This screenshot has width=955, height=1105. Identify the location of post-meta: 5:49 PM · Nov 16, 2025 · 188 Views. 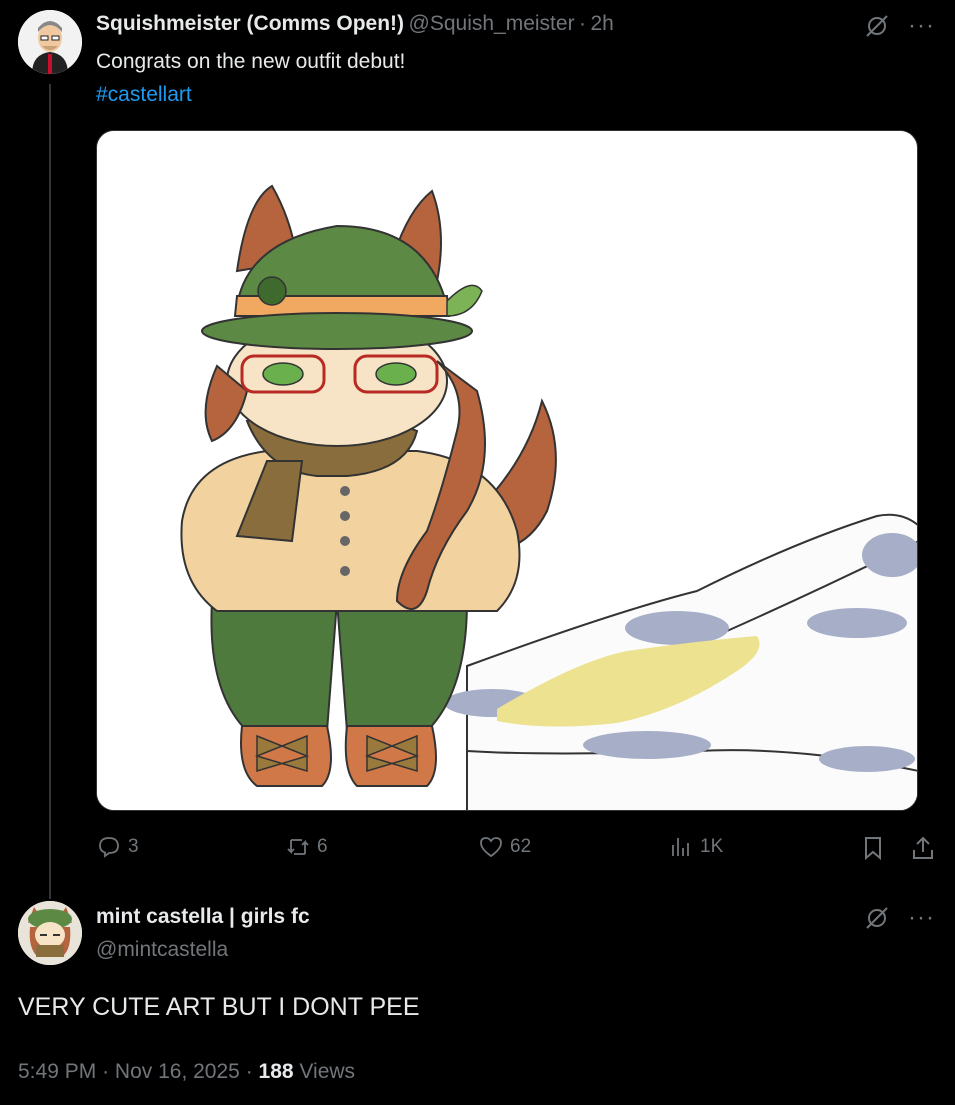
(186, 1072).